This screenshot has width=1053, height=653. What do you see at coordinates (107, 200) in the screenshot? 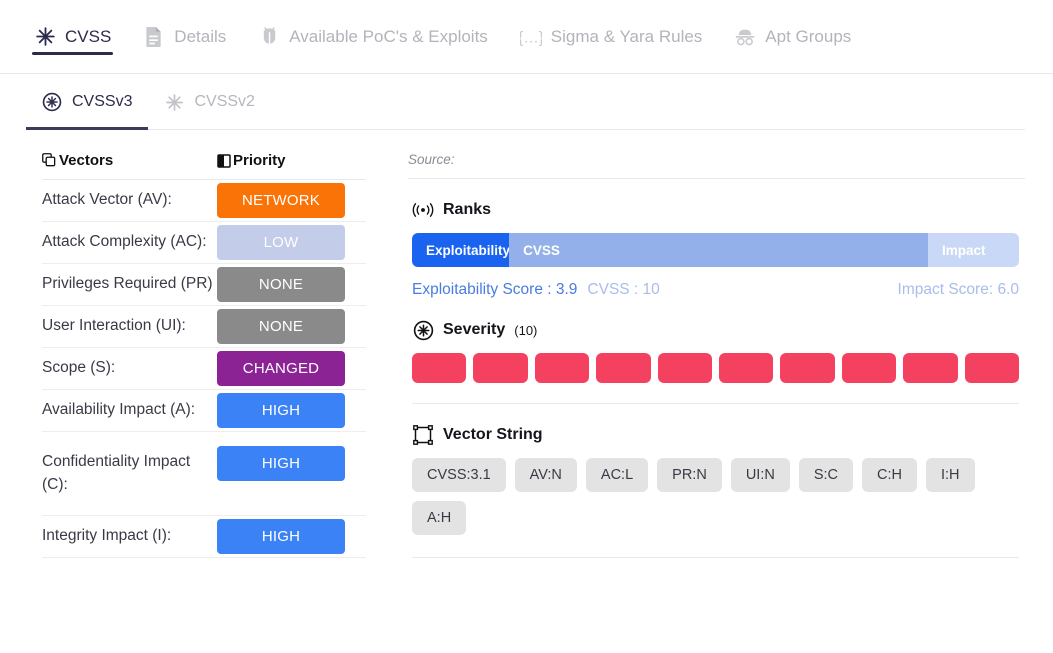
I see `vector-label: Attack Vector (AV):` at bounding box center [107, 200].